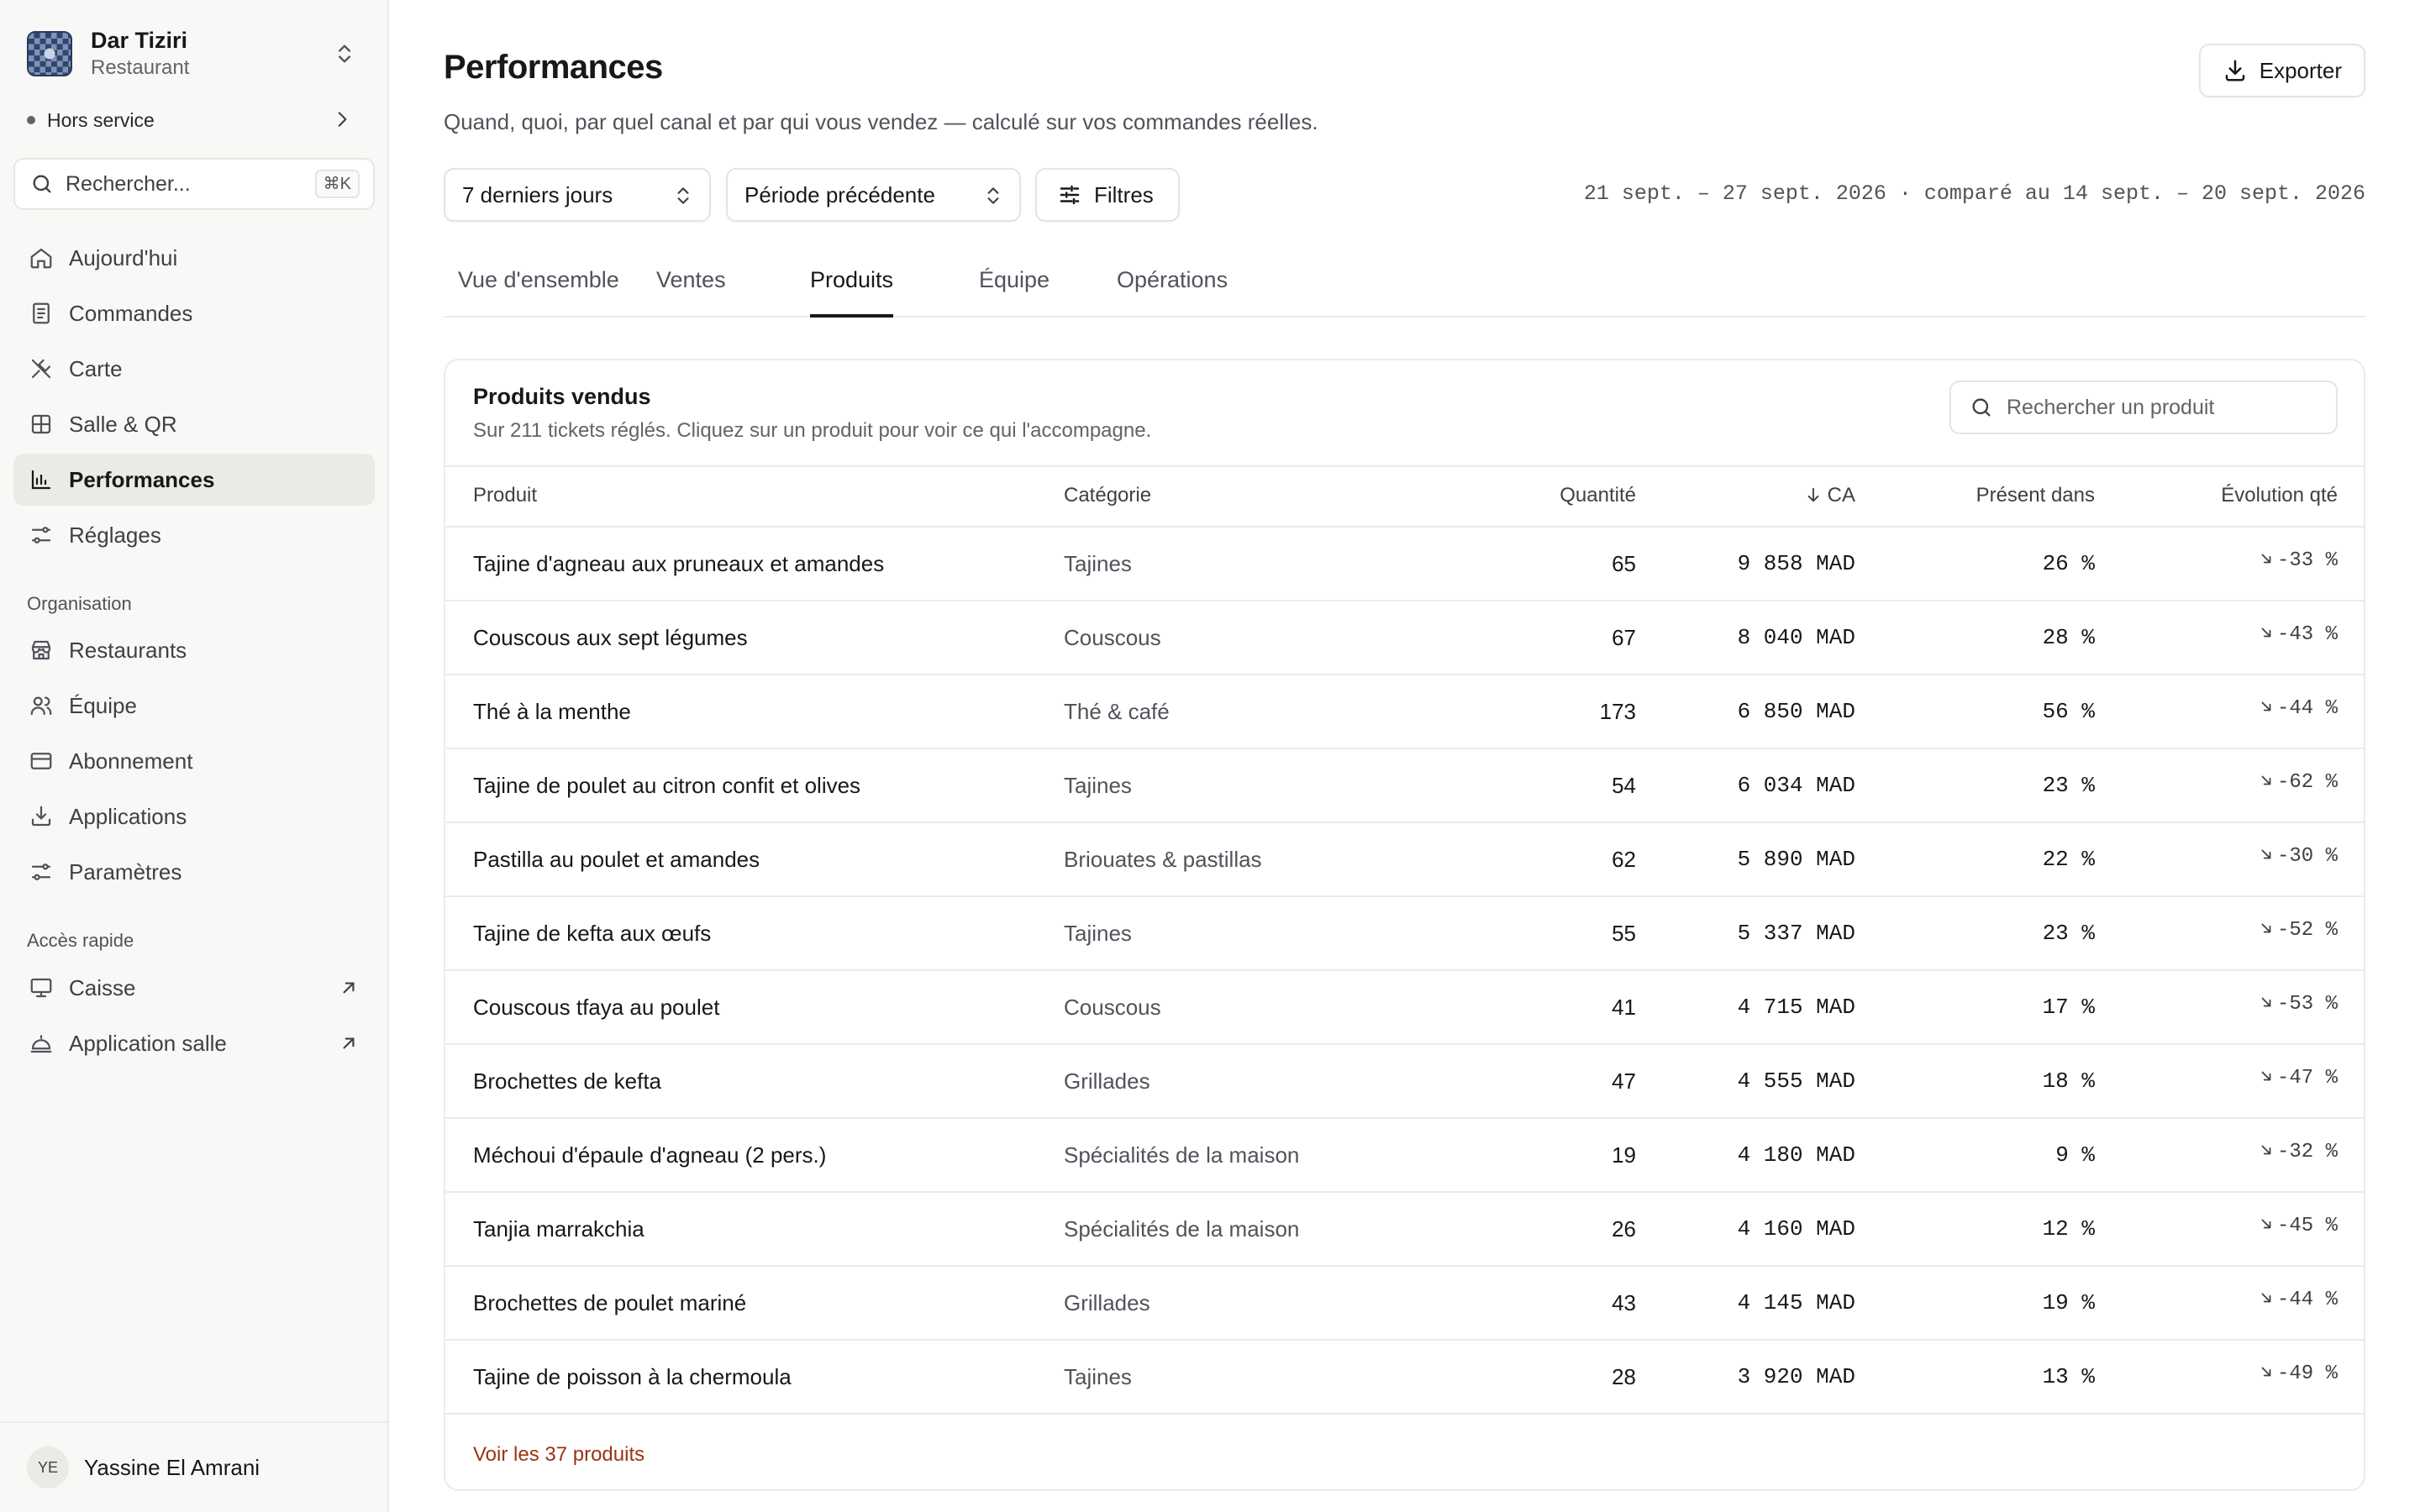 This screenshot has width=2420, height=1512. Describe the element at coordinates (691, 292) in the screenshot. I see `tab-sales: Ventes` at that location.